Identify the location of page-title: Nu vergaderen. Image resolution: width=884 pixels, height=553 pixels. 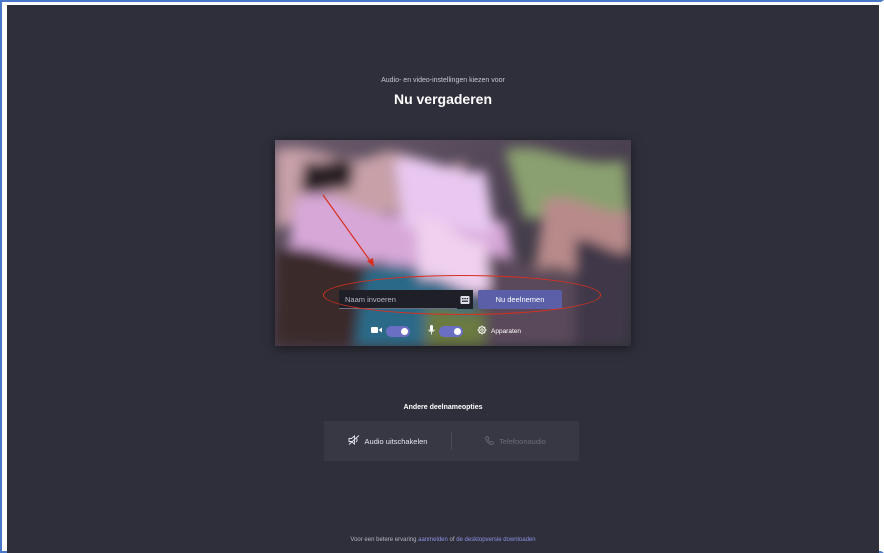
(443, 99).